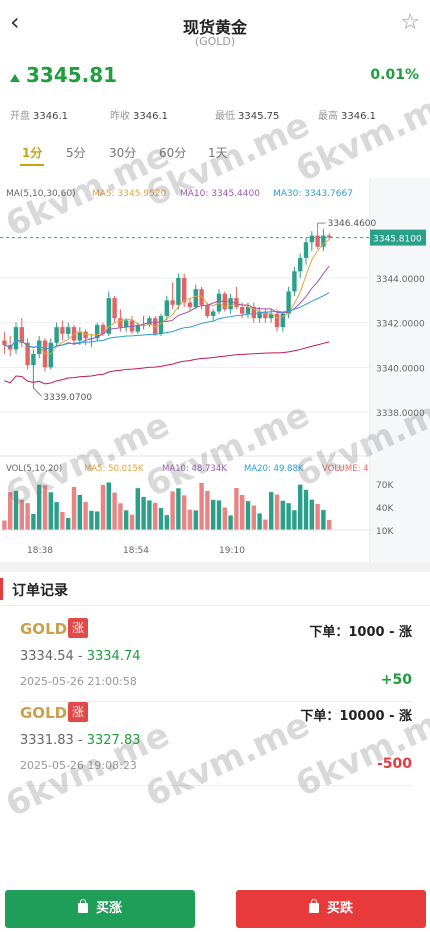 The image size is (430, 932). Describe the element at coordinates (194, 469) in the screenshot. I see `vol-ma10-legend: MA10: 48.734K` at that location.